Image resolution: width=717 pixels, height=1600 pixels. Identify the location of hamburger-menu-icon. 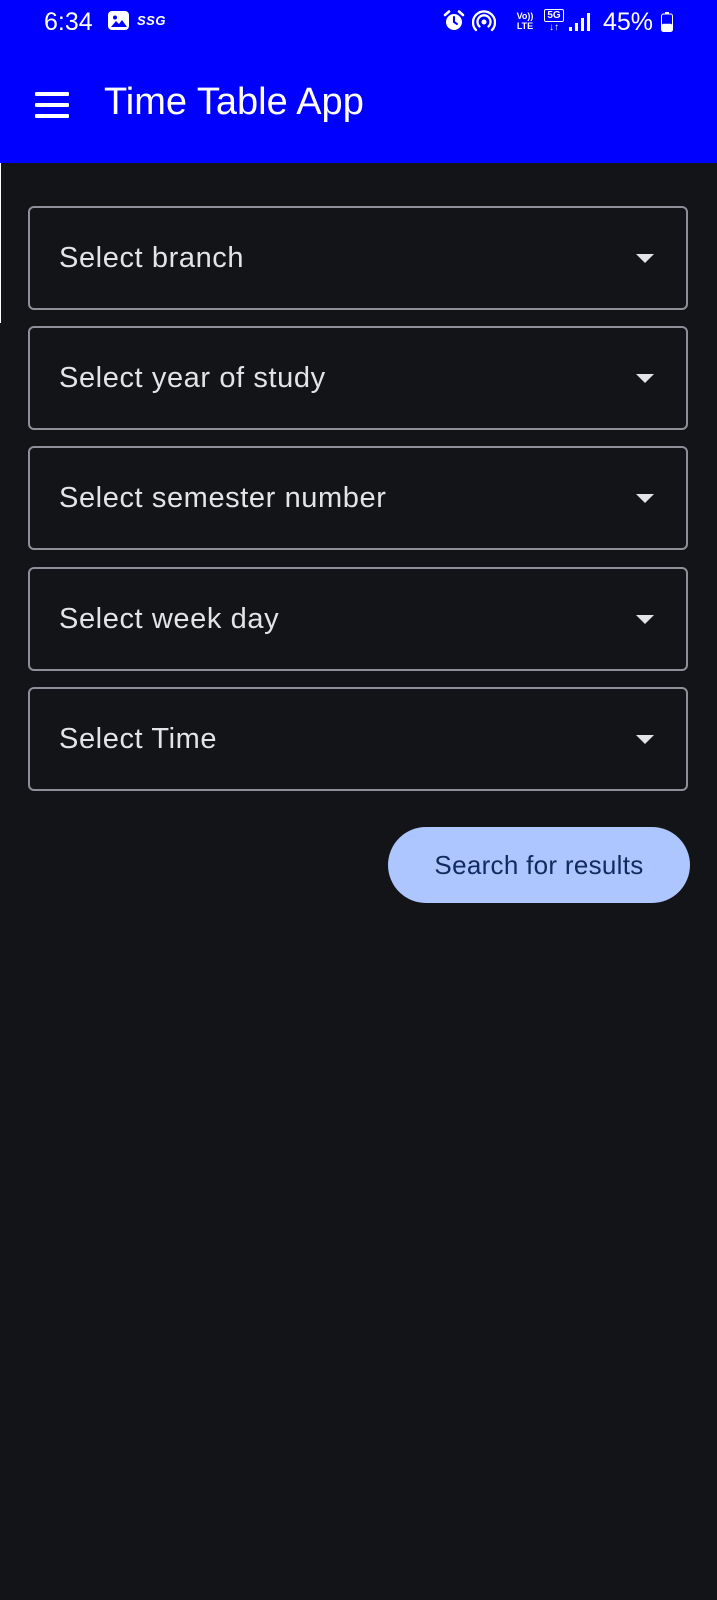
(52, 105).